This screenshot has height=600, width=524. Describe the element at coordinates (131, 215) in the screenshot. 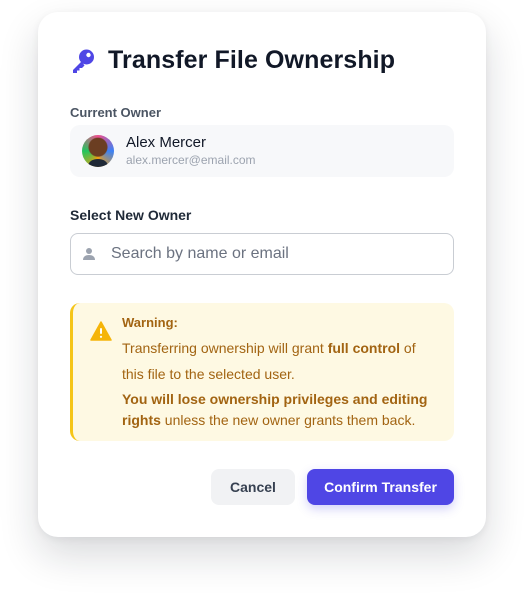

I see `select-new-owner-label: Select New Owner` at that location.